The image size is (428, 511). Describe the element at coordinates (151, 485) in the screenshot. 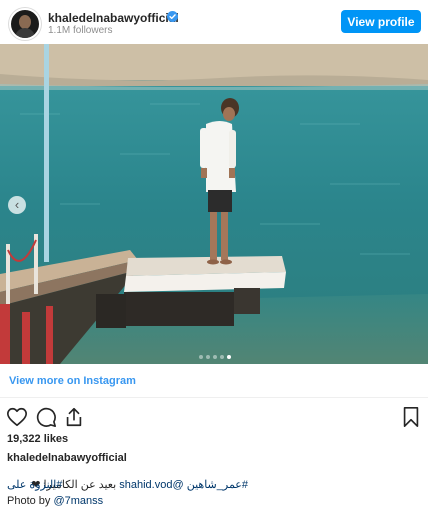

I see `caption-mention: @shahid.vod` at that location.